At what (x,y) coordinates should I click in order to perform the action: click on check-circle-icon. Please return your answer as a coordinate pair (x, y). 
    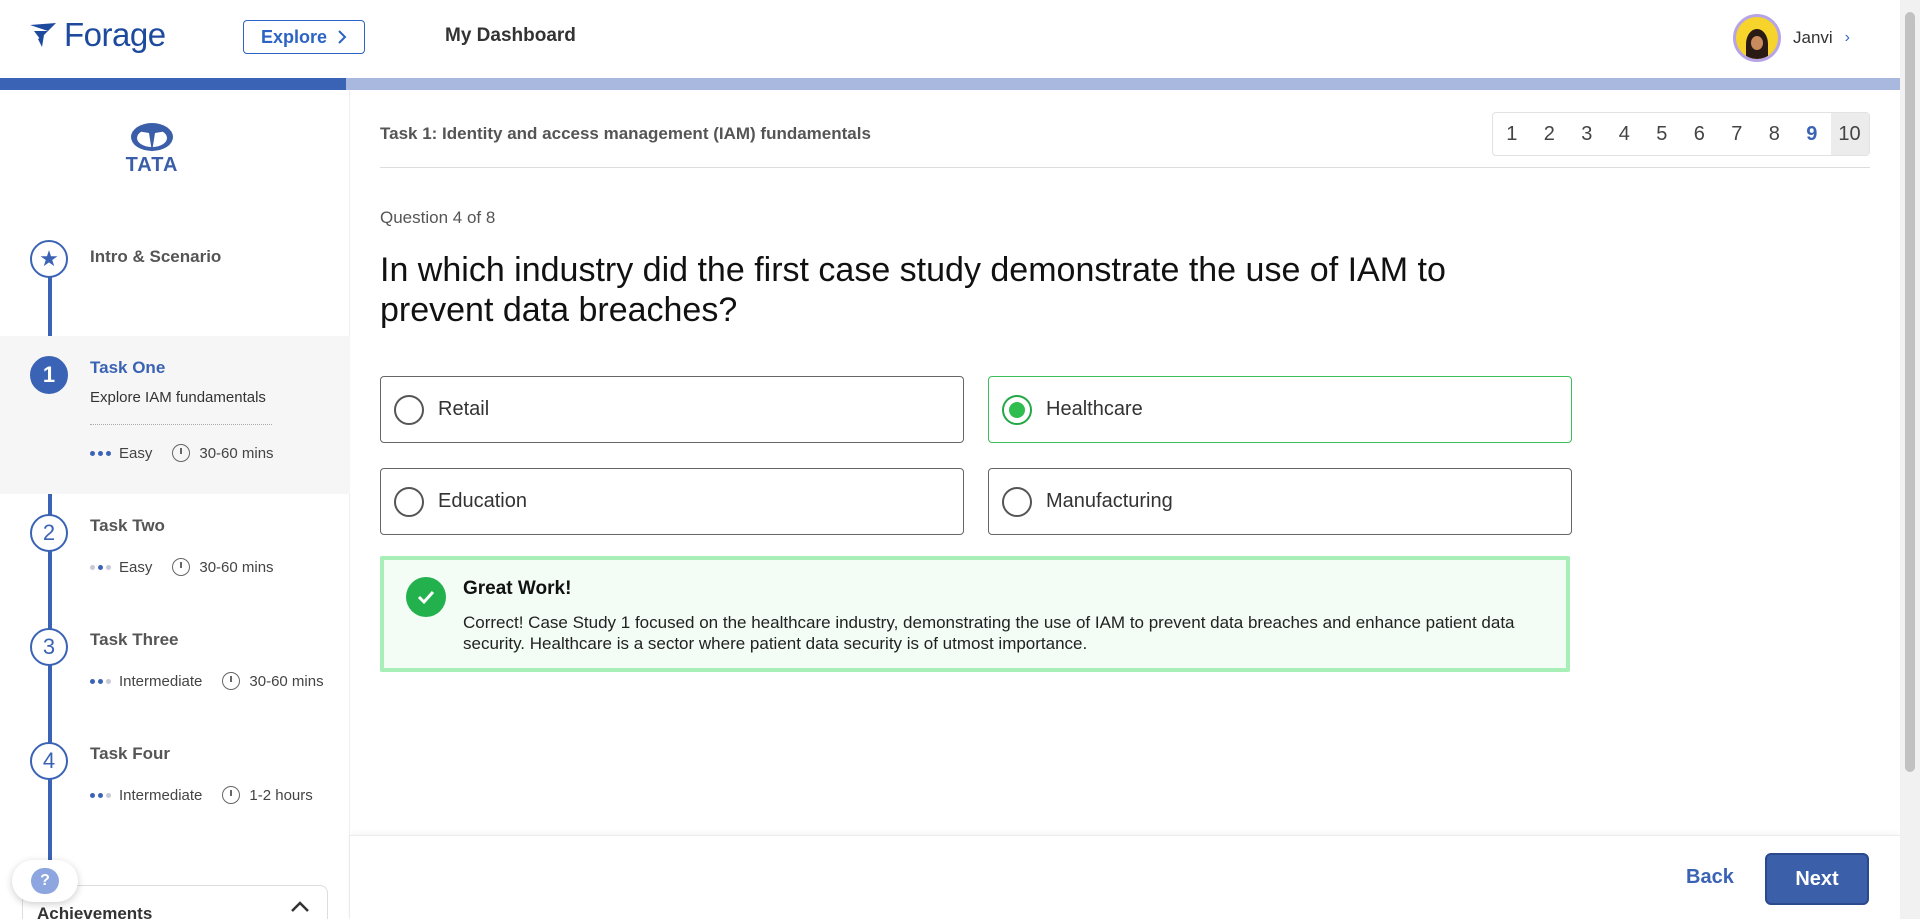
    Looking at the image, I should click on (426, 597).